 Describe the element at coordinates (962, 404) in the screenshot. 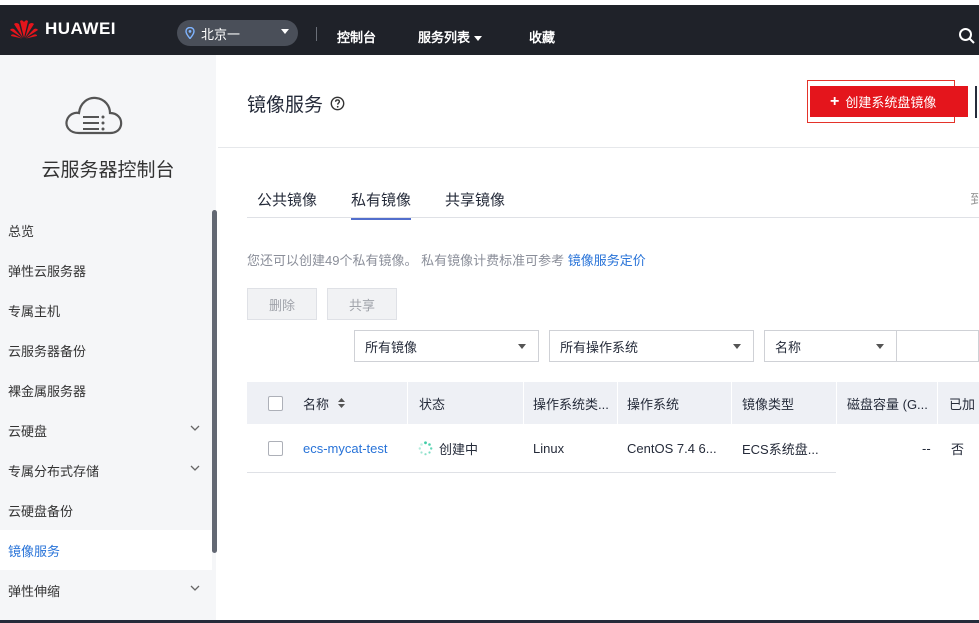

I see `column-encrypted-label: 已加` at that location.